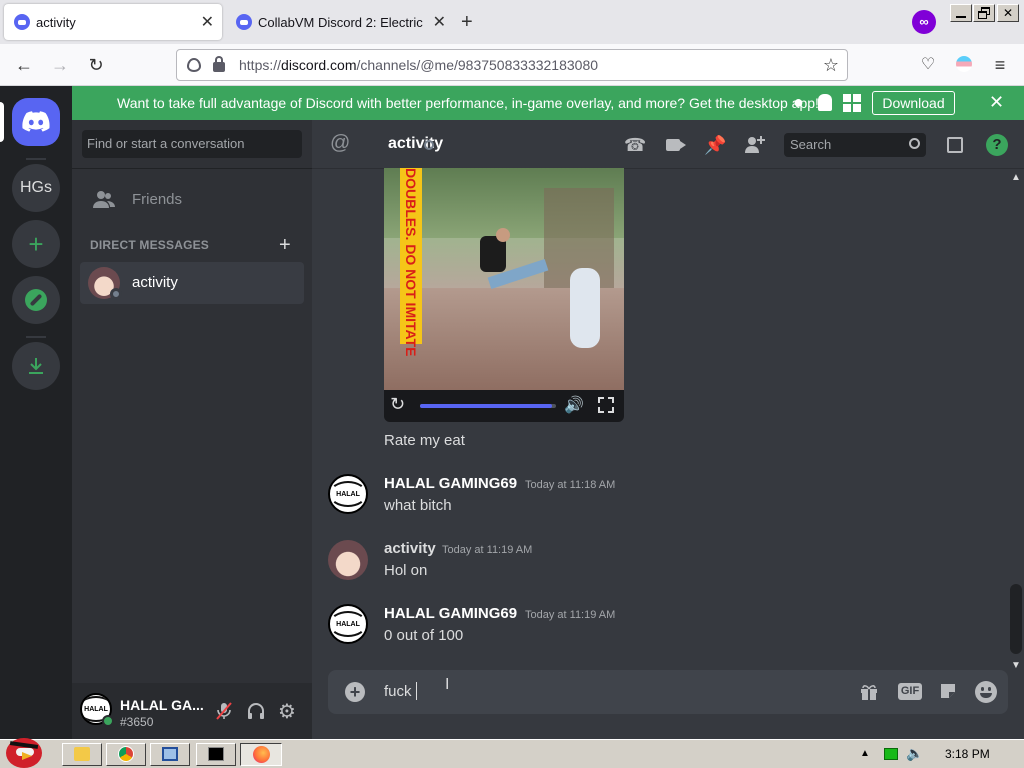  Describe the element at coordinates (424, 440) in the screenshot. I see `message-text: Rate my eat` at that location.